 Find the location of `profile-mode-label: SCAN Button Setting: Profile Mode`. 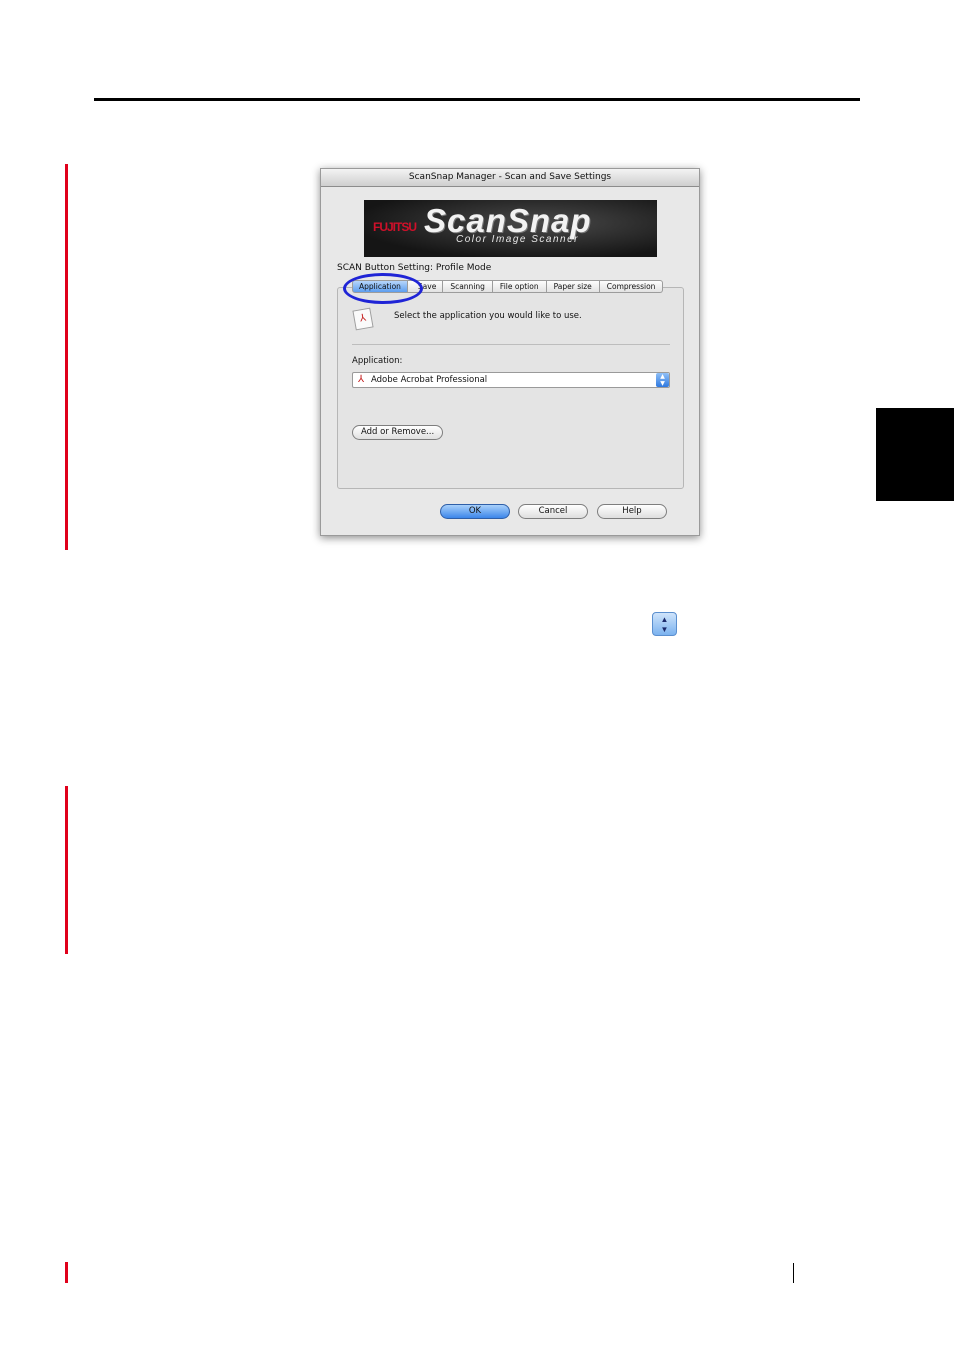

profile-mode-label: SCAN Button Setting: Profile Mode is located at coordinates (414, 268).